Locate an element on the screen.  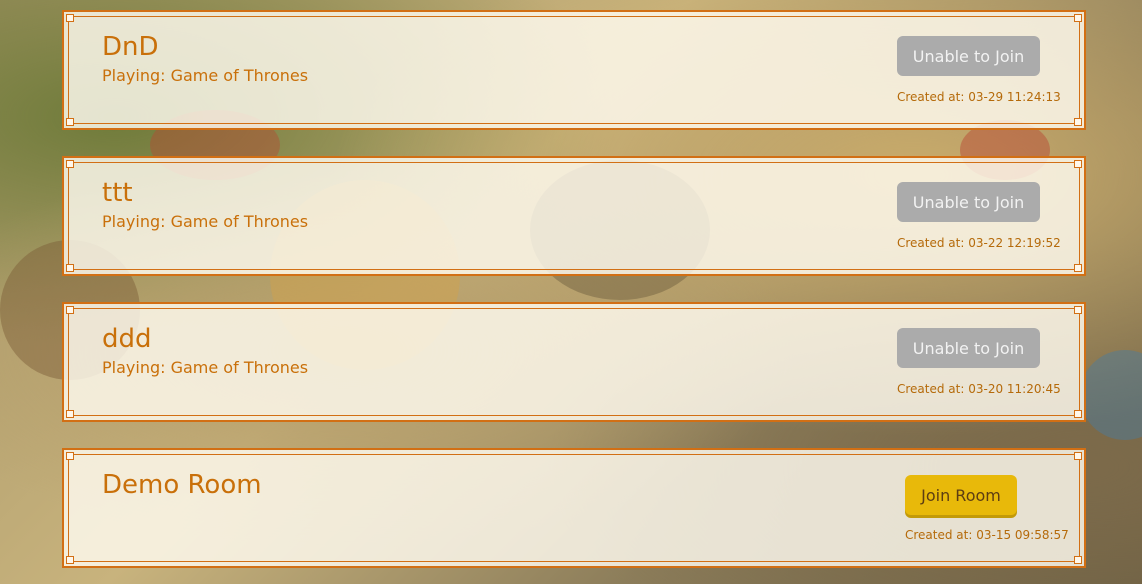
room-name: ddd is located at coordinates (127, 339).